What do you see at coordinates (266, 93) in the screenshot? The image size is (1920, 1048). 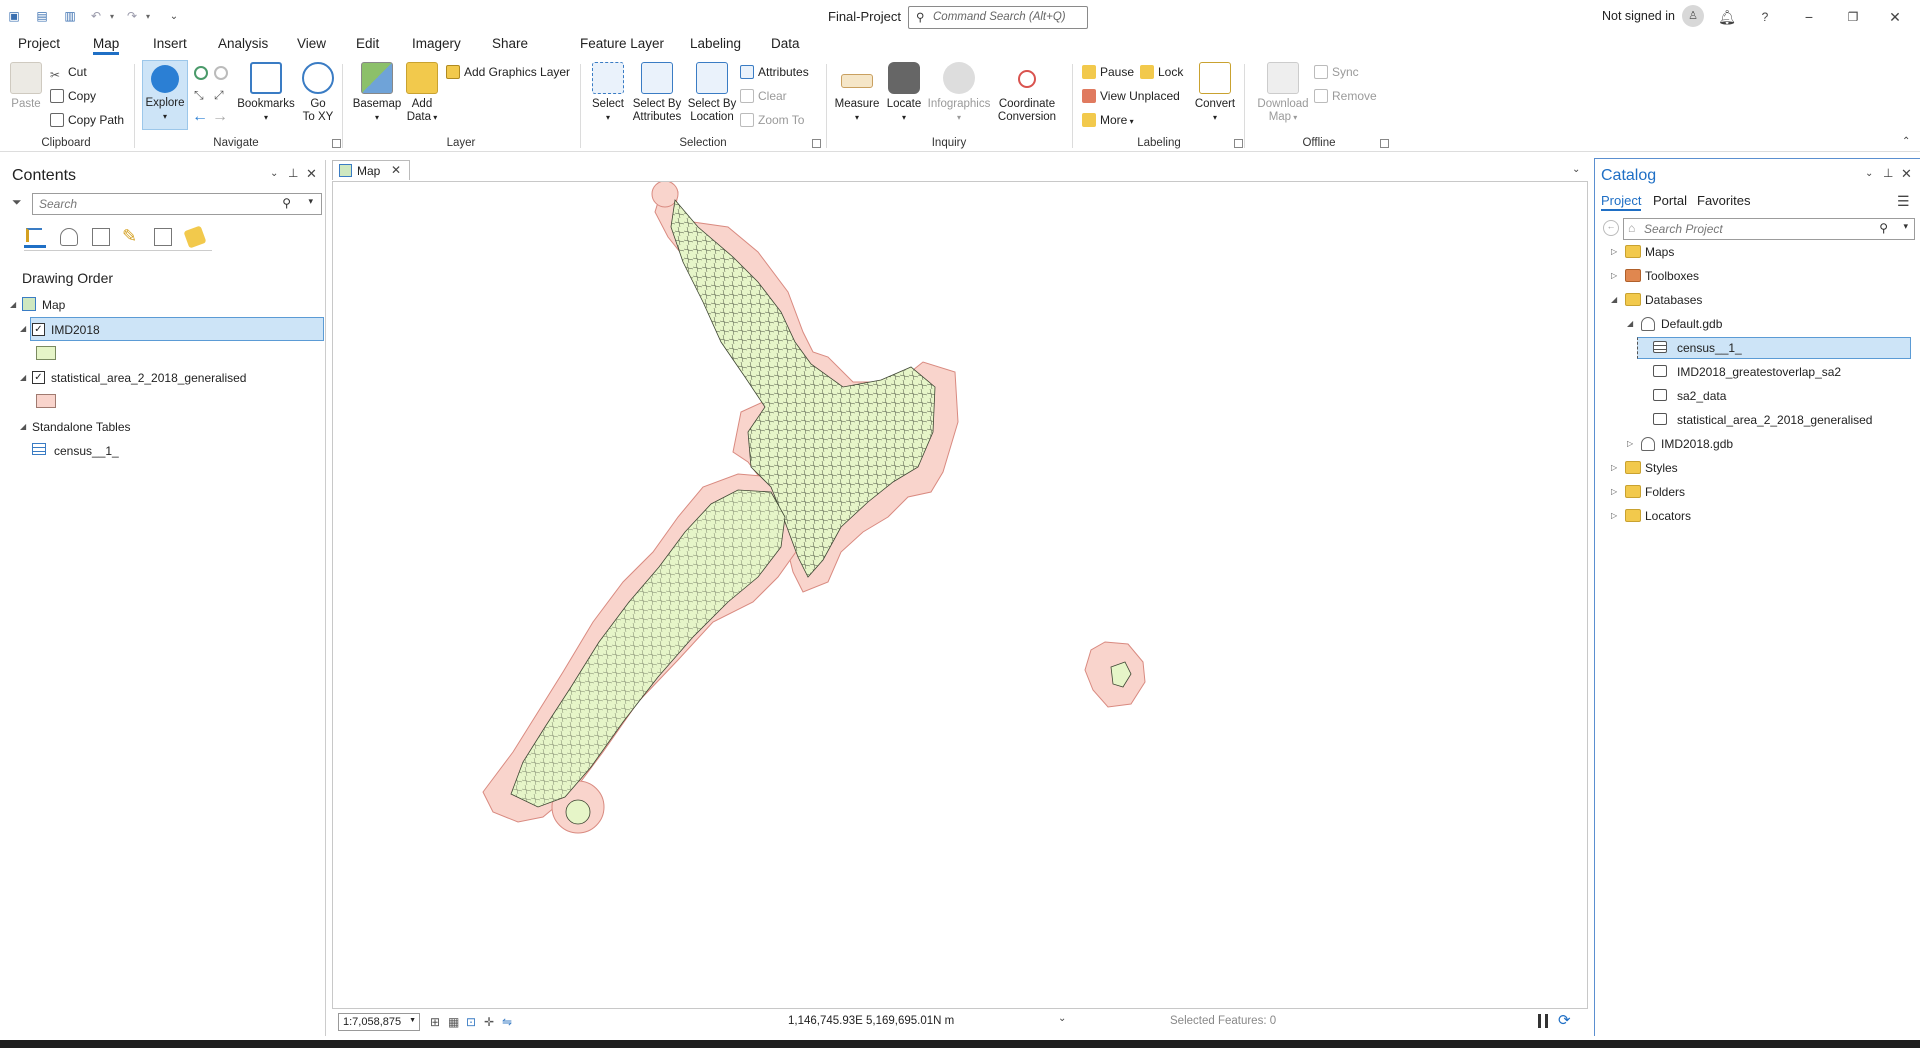 I see `bookmarks-button: Bookmarks ▾` at bounding box center [266, 93].